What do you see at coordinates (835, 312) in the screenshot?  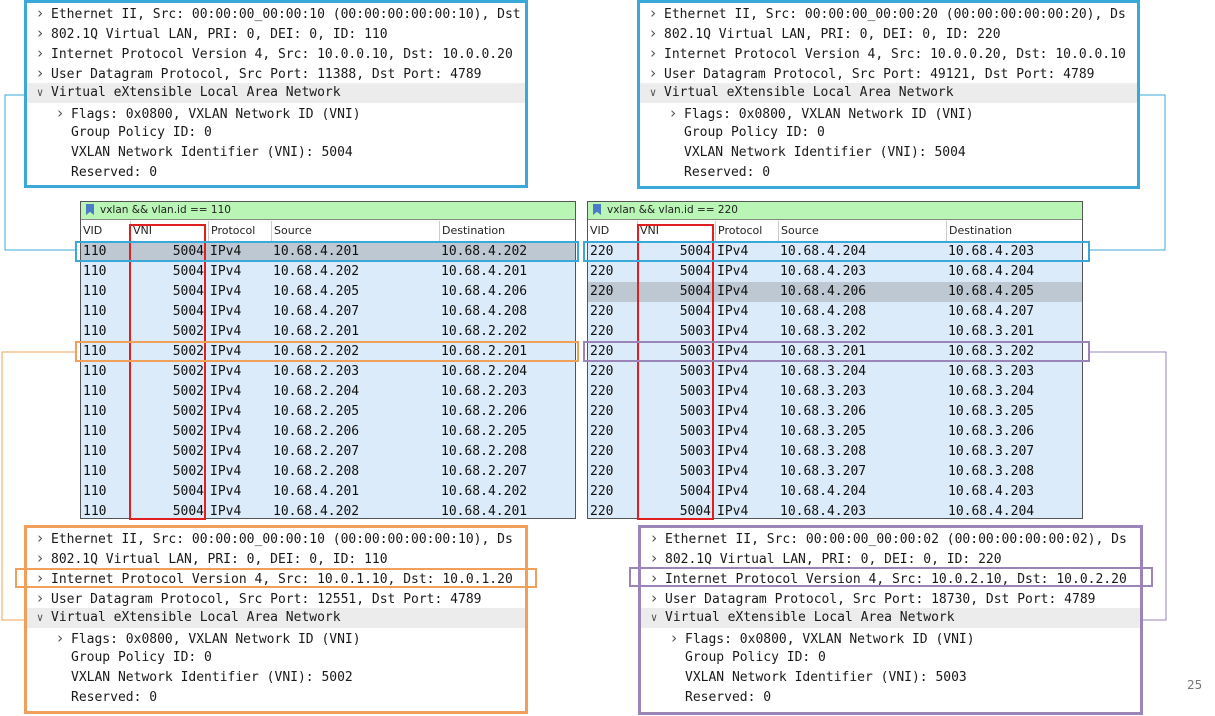 I see `packet-row: 220 5004 IPv4 10.68.4.208 10.68.4.207` at bounding box center [835, 312].